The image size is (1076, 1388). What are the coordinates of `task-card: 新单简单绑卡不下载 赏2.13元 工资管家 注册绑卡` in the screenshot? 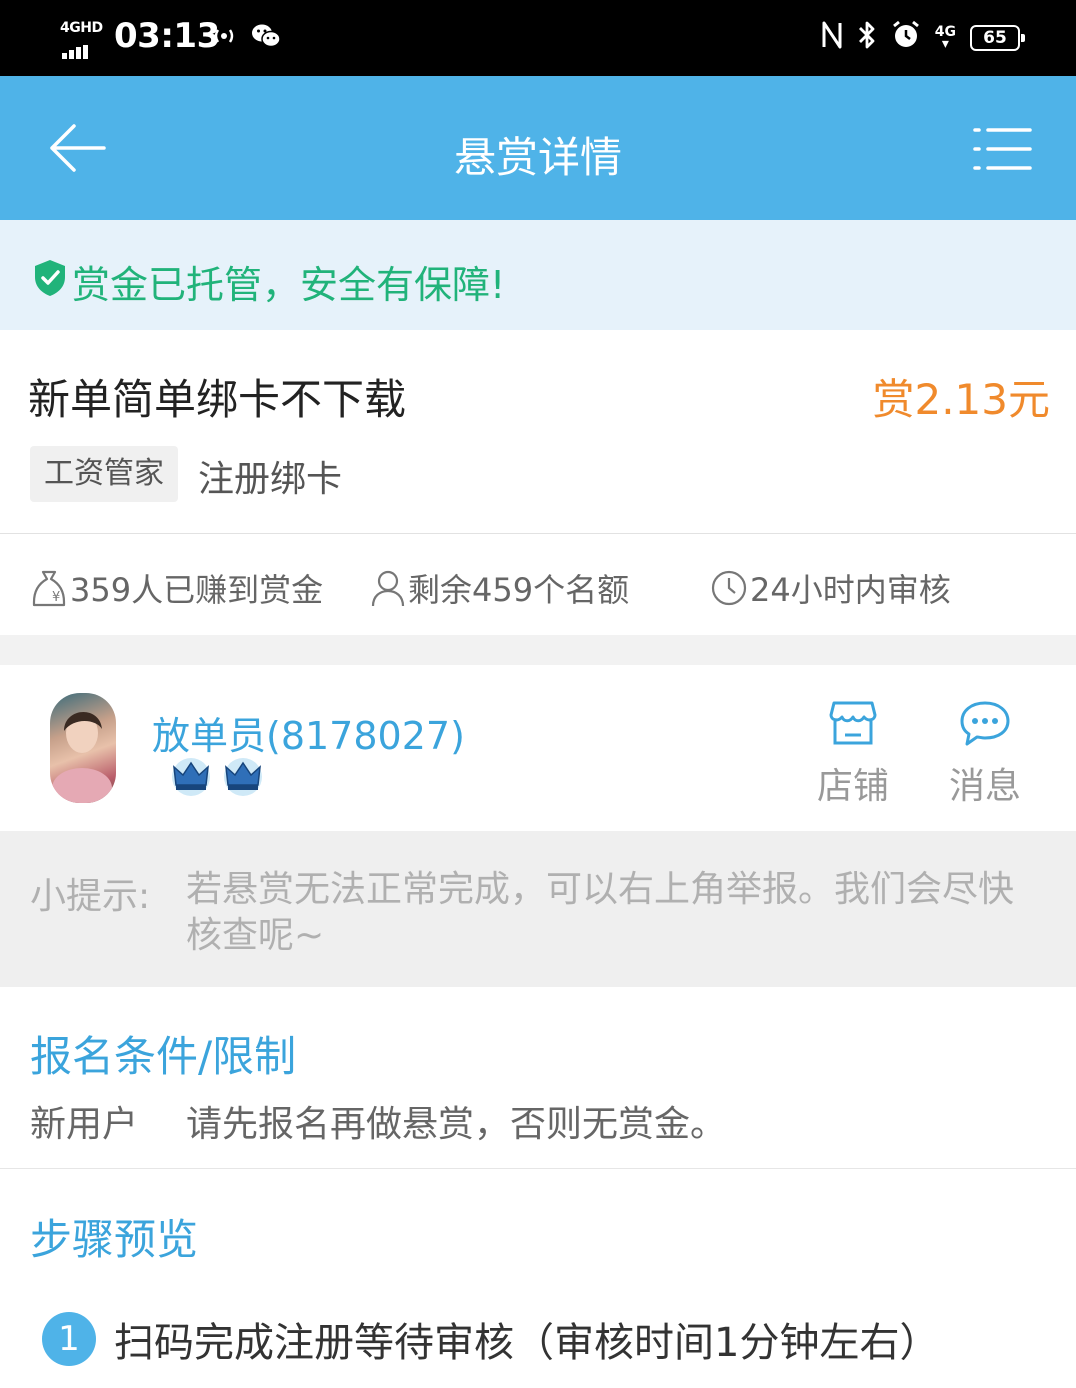 It's located at (538, 432).